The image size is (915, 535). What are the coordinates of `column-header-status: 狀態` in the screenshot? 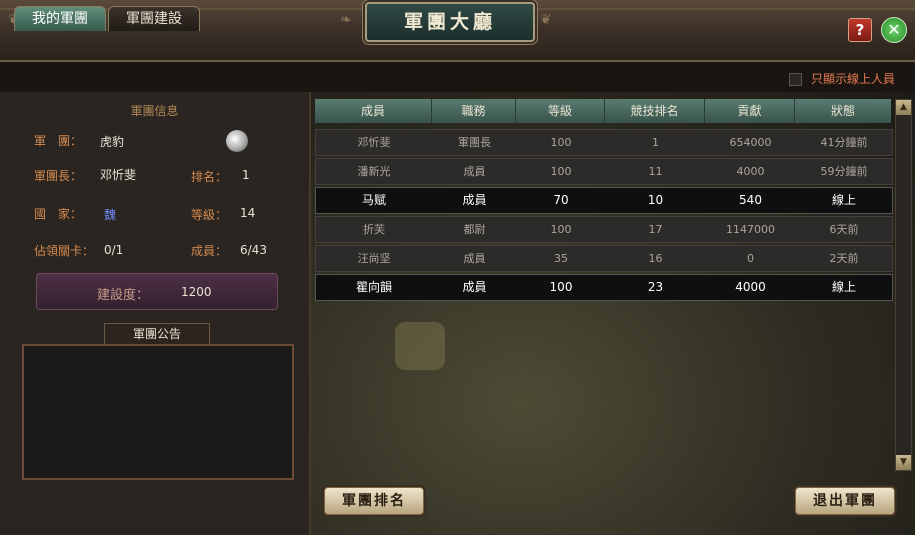 It's located at (843, 111).